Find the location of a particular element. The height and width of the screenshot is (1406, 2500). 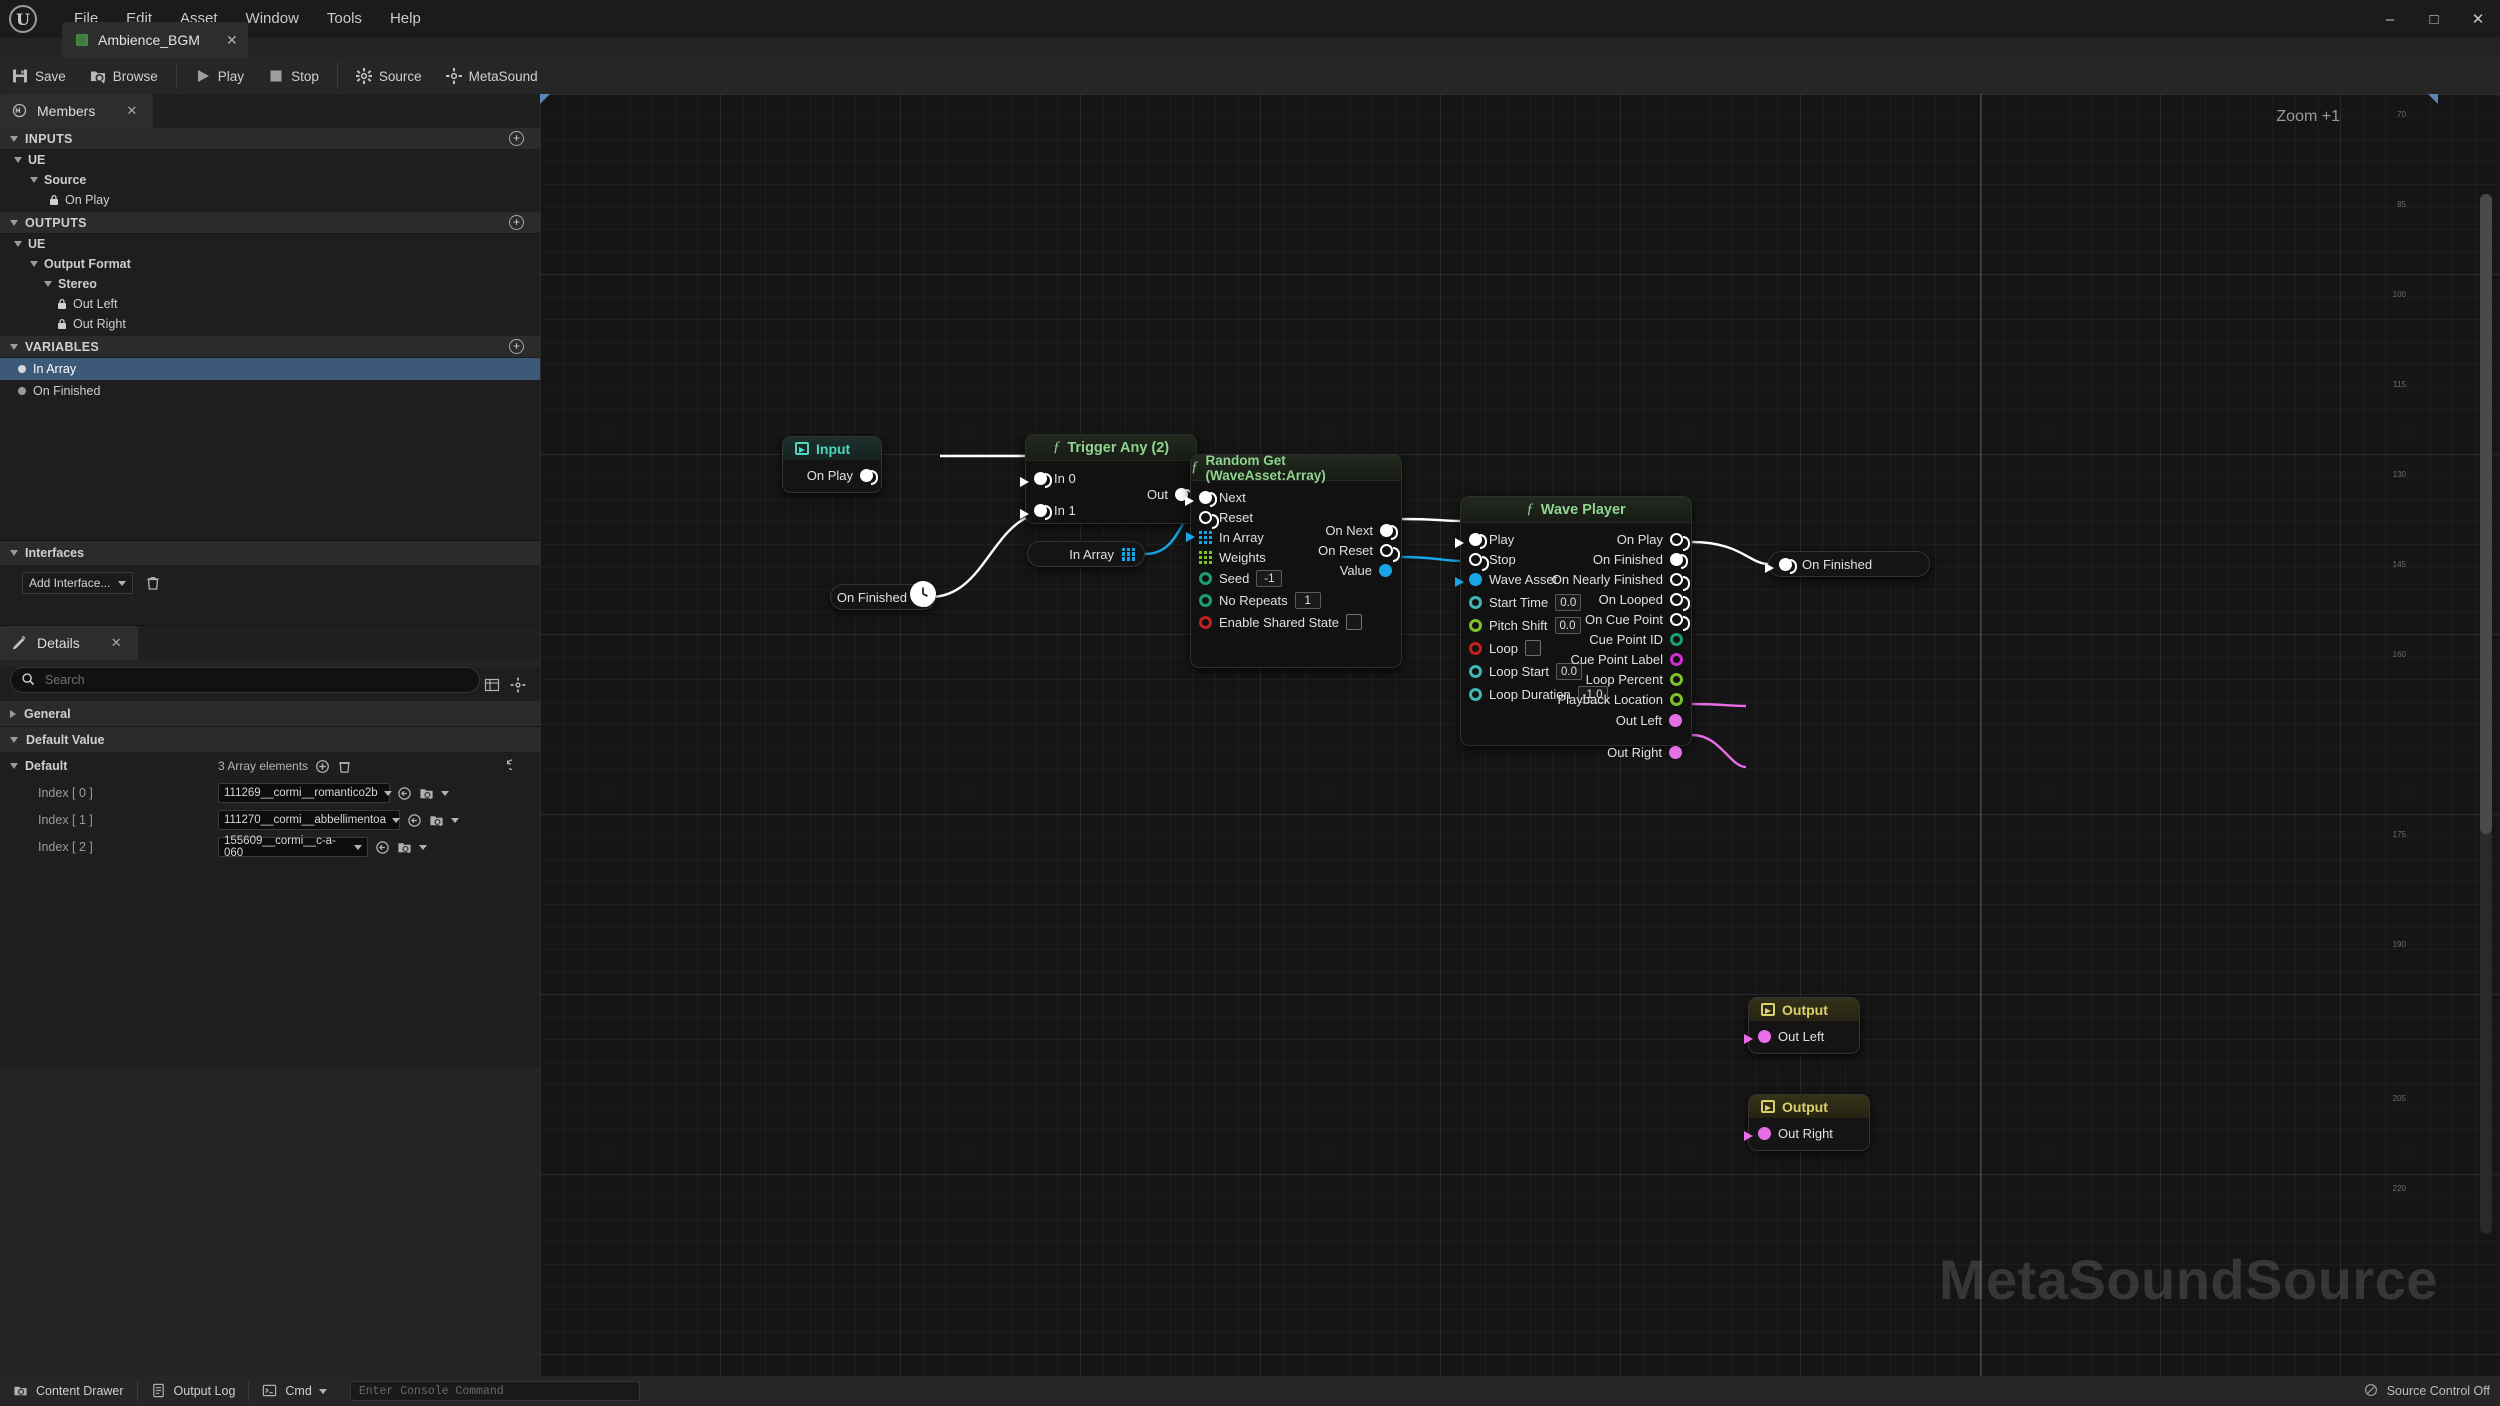

search-input is located at coordinates (257, 680).